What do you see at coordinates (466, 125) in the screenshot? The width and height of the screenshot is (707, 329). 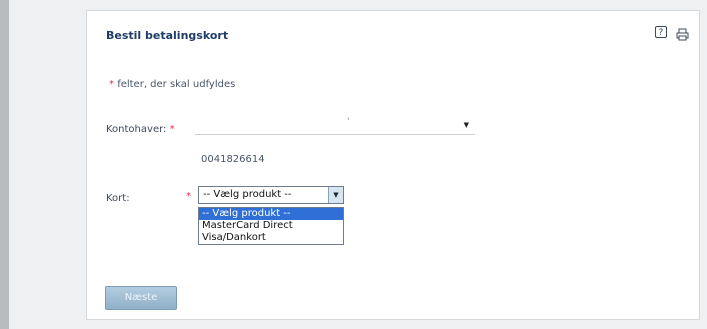 I see `chevron-down-icon: ▼` at bounding box center [466, 125].